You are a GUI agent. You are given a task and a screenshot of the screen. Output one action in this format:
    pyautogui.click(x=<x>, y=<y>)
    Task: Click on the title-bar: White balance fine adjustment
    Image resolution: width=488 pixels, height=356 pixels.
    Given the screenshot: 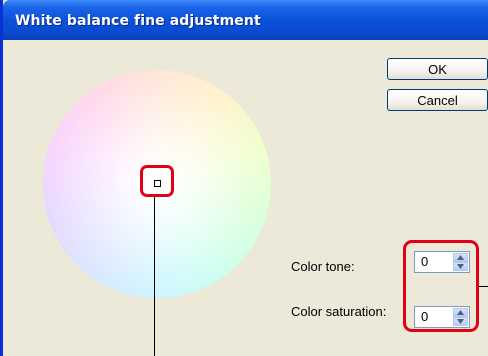 What is the action you would take?
    pyautogui.click(x=245, y=20)
    